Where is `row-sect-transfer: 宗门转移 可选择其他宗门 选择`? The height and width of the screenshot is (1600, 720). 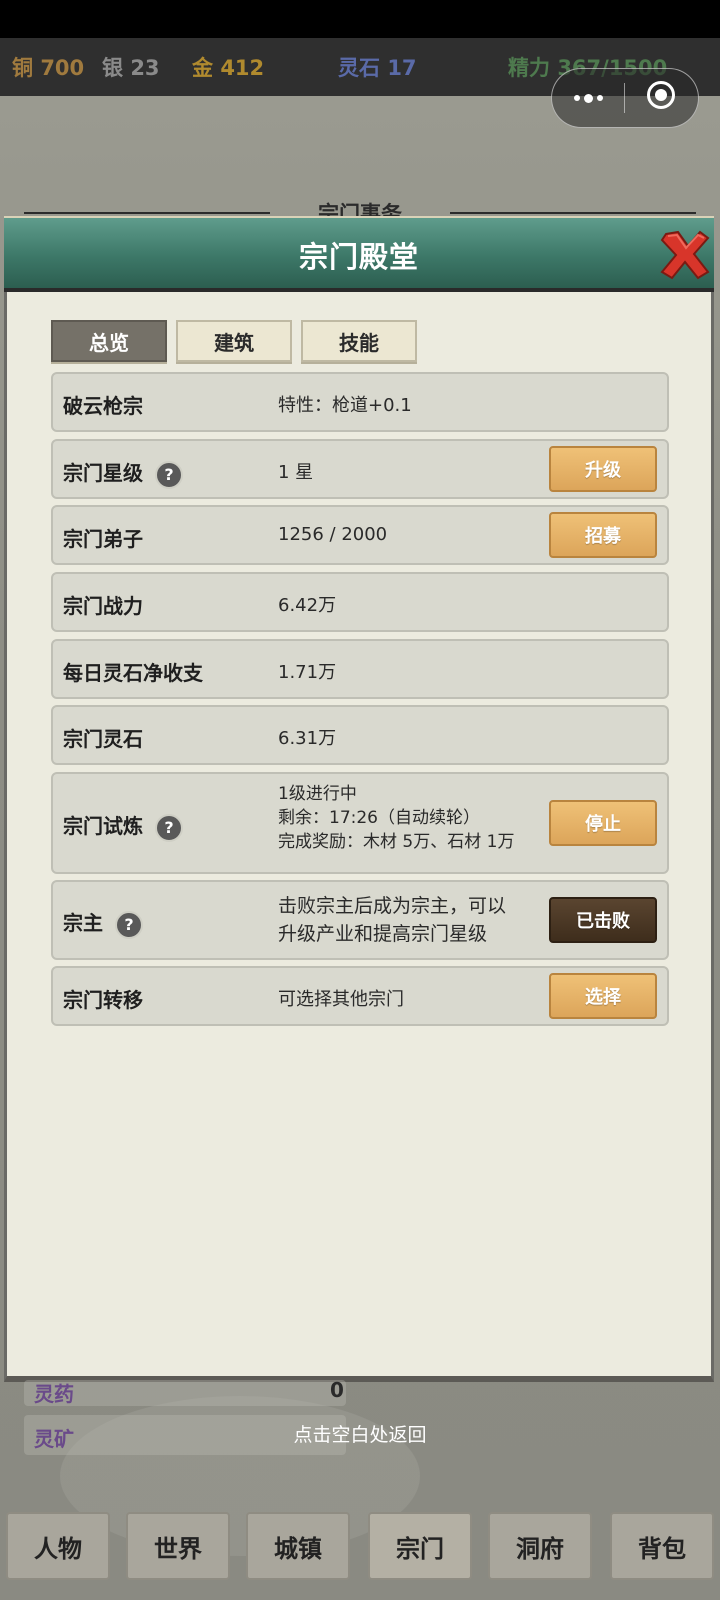 row-sect-transfer: 宗门转移 可选择其他宗门 选择 is located at coordinates (360, 996).